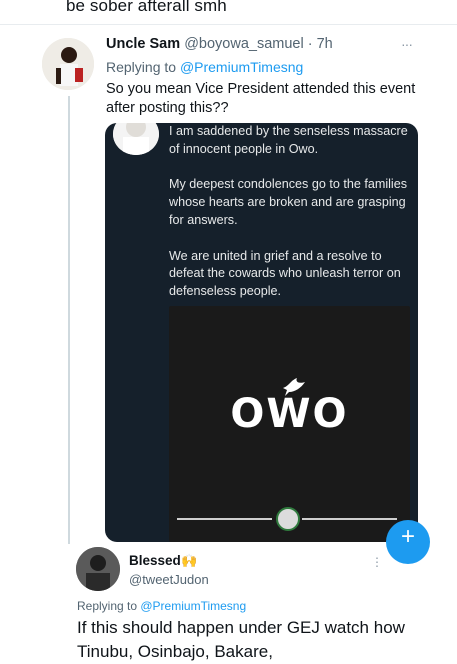 Image resolution: width=457 pixels, height=664 pixels. What do you see at coordinates (289, 414) in the screenshot?
I see `video-title: OWO` at bounding box center [289, 414].